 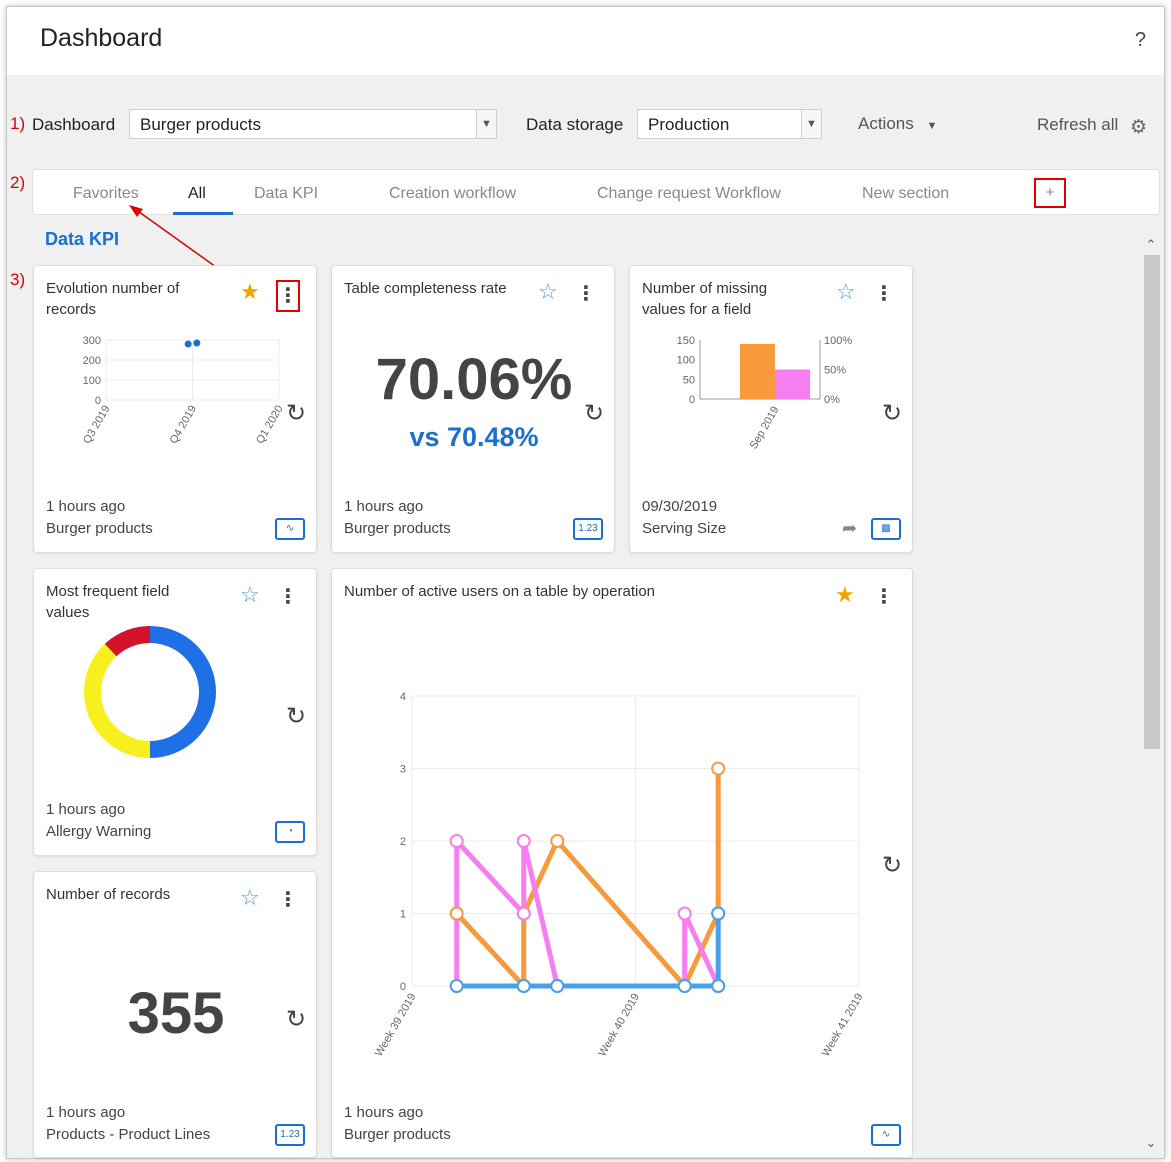 I want to click on top-bar: Dashboard ?, so click(x=585, y=41).